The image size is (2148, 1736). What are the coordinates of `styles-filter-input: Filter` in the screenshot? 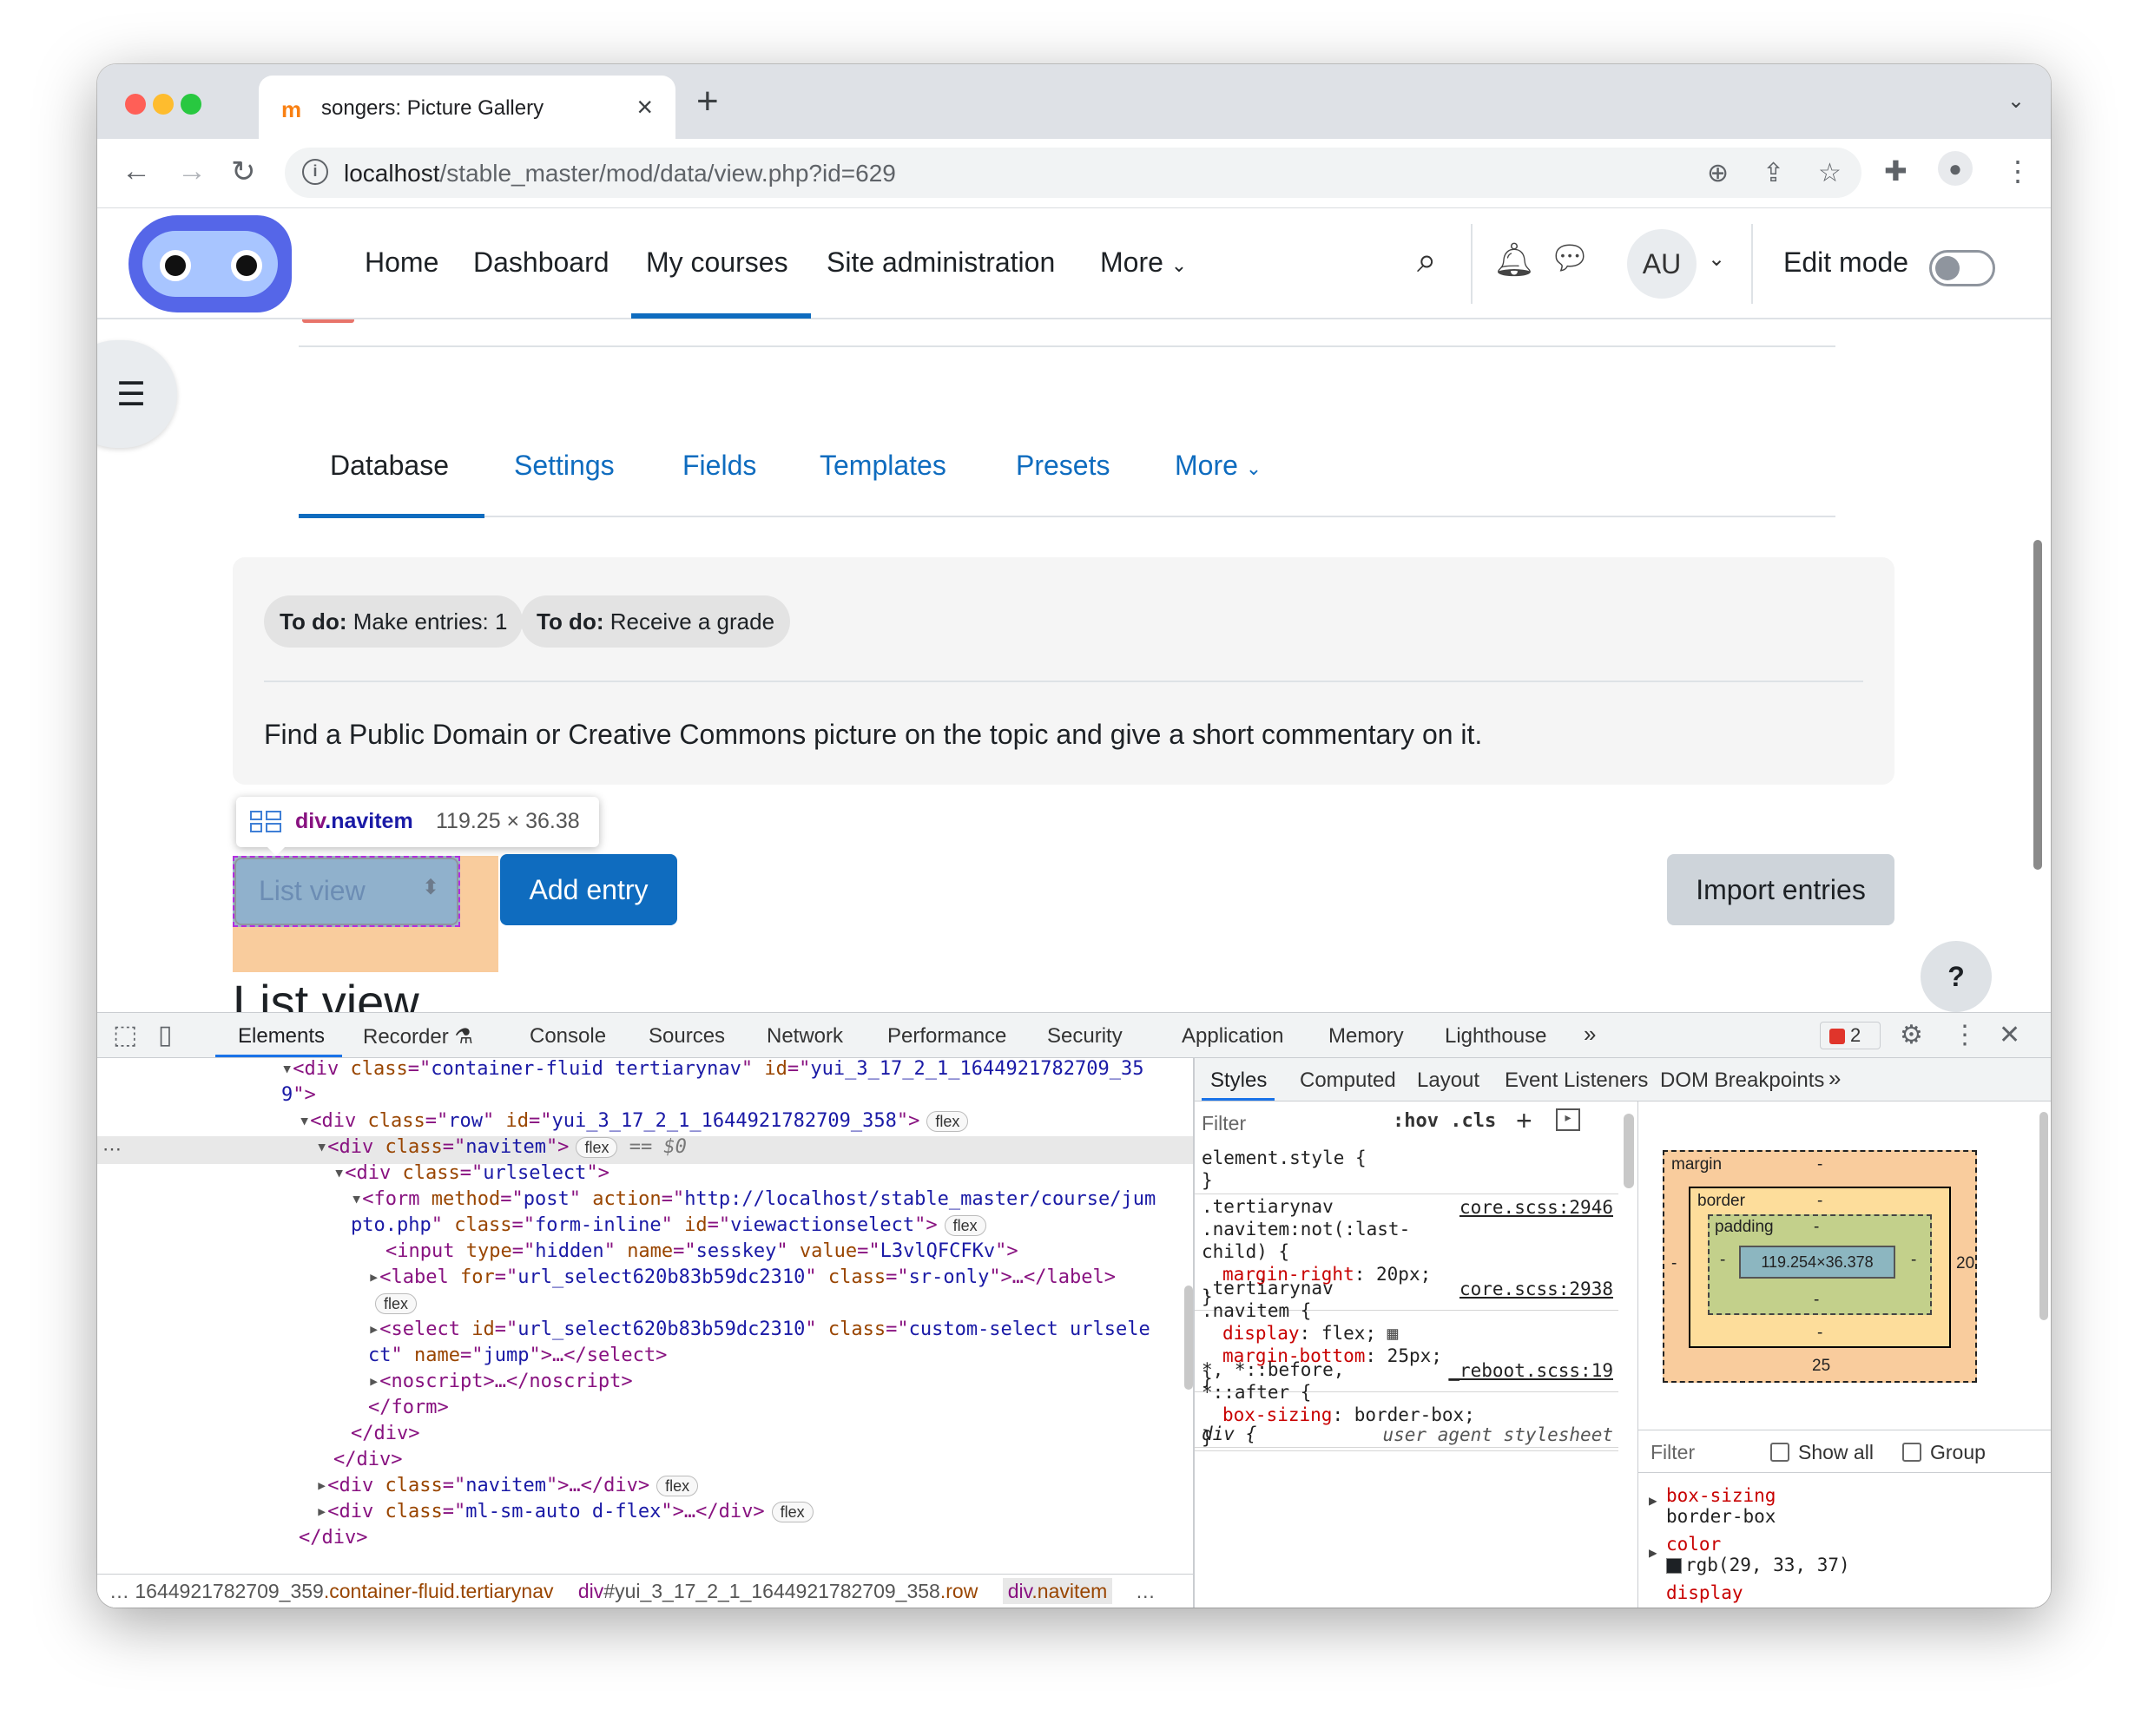 It's located at (1288, 1123).